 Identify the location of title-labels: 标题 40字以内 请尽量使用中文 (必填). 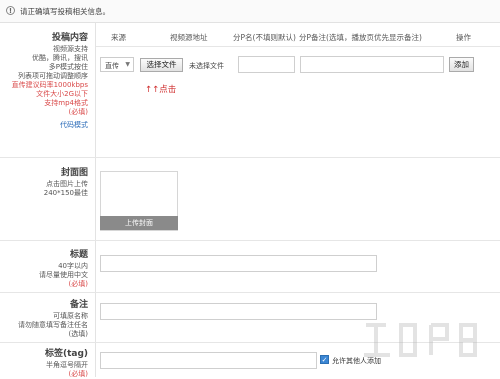
(63, 268).